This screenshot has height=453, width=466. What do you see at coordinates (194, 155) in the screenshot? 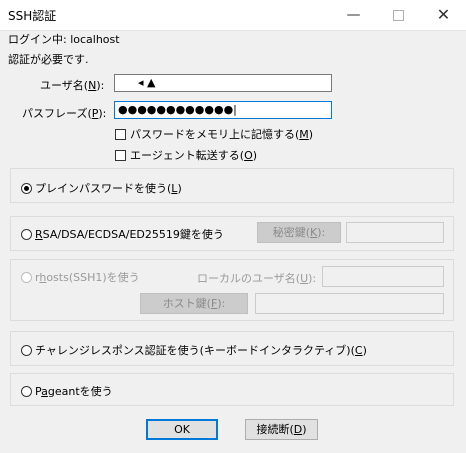
I see `agent-forward-label: エージェント転送する(O)` at bounding box center [194, 155].